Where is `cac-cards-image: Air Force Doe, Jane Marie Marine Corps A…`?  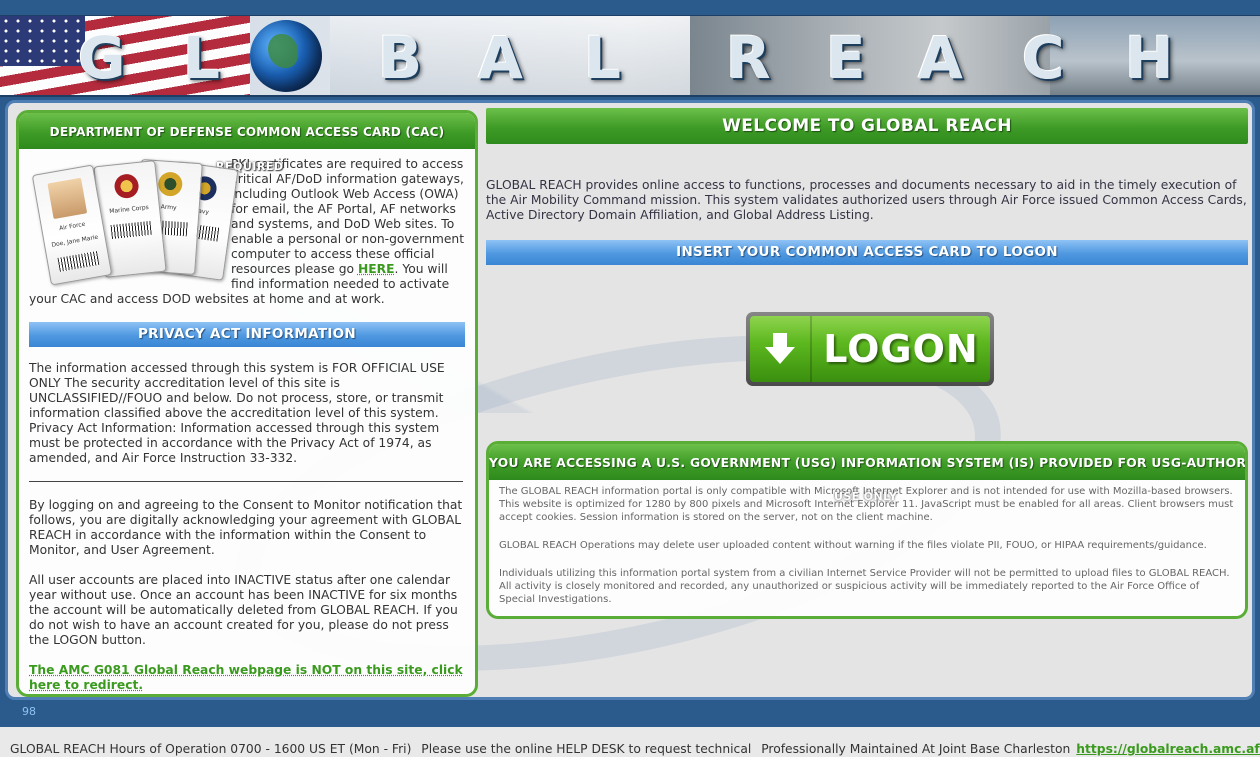
cac-cards-image: Air Force Doe, Jane Marie Marine Corps A… is located at coordinates (134, 222).